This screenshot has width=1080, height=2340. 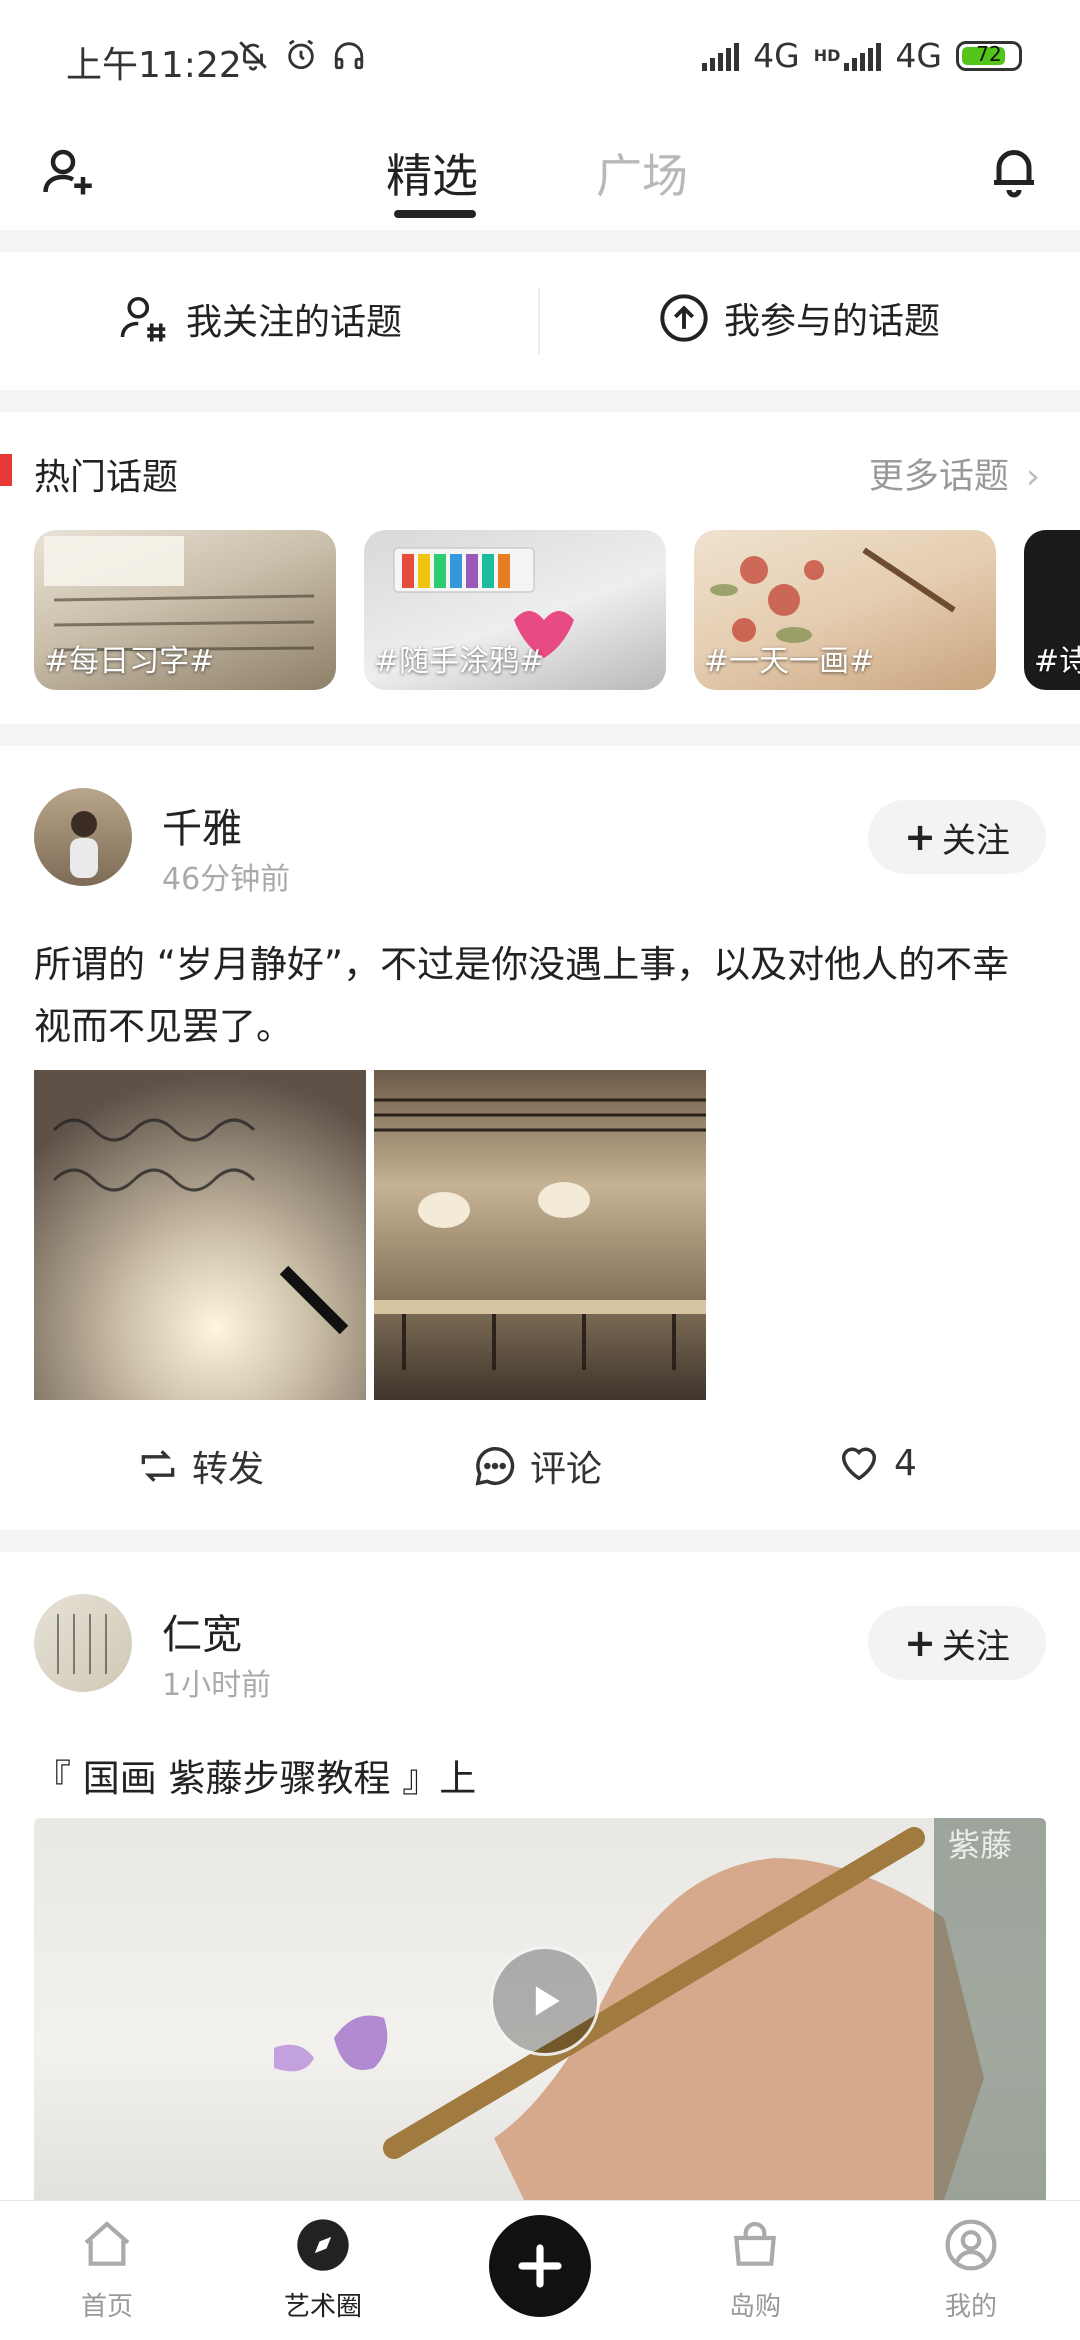 I want to click on user-hash-icon, so click(x=143, y=319).